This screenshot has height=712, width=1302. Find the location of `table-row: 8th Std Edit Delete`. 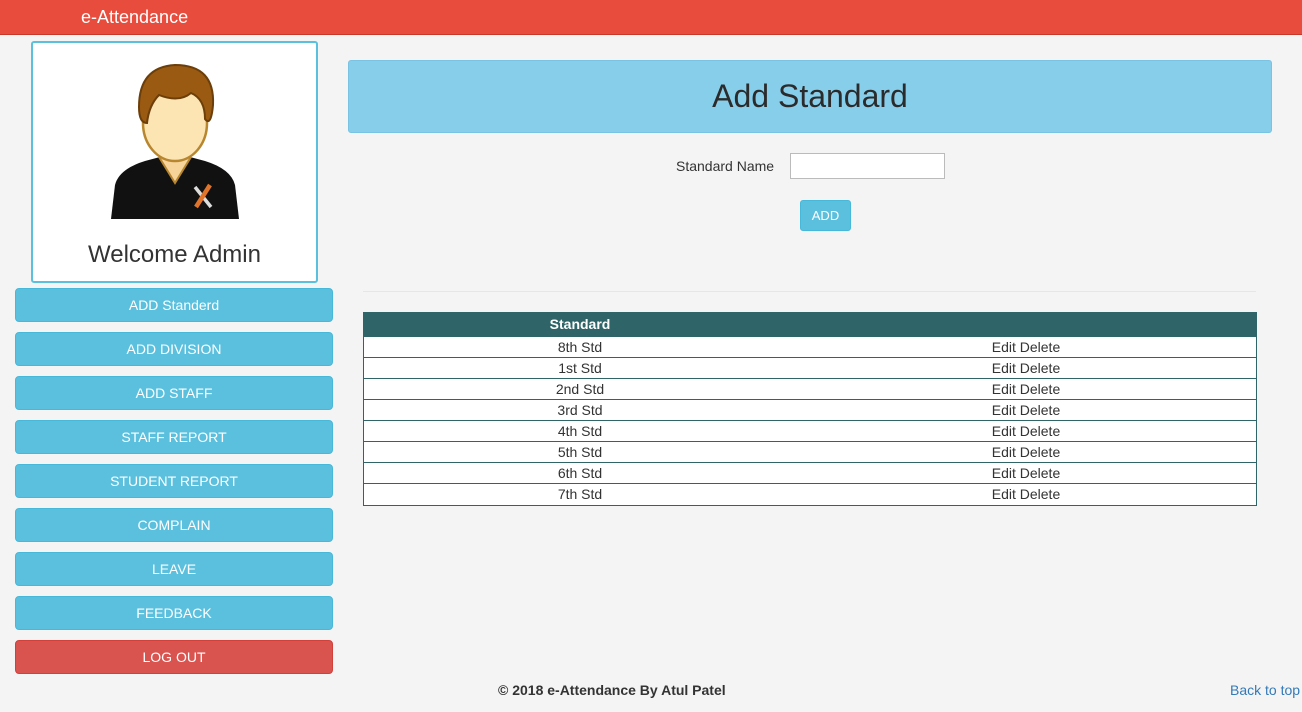

table-row: 8th Std Edit Delete is located at coordinates (810, 346).